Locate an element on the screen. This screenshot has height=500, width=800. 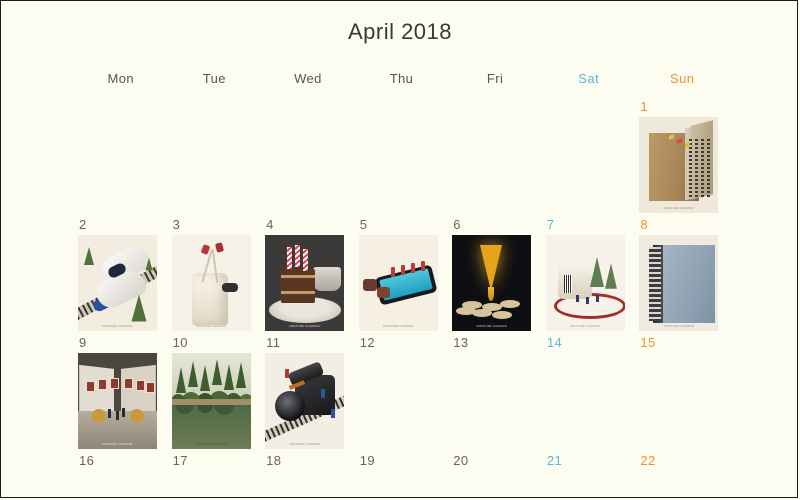
calendar-day-cell: 1 MINIATURE CALENDAR is located at coordinates (682, 158).